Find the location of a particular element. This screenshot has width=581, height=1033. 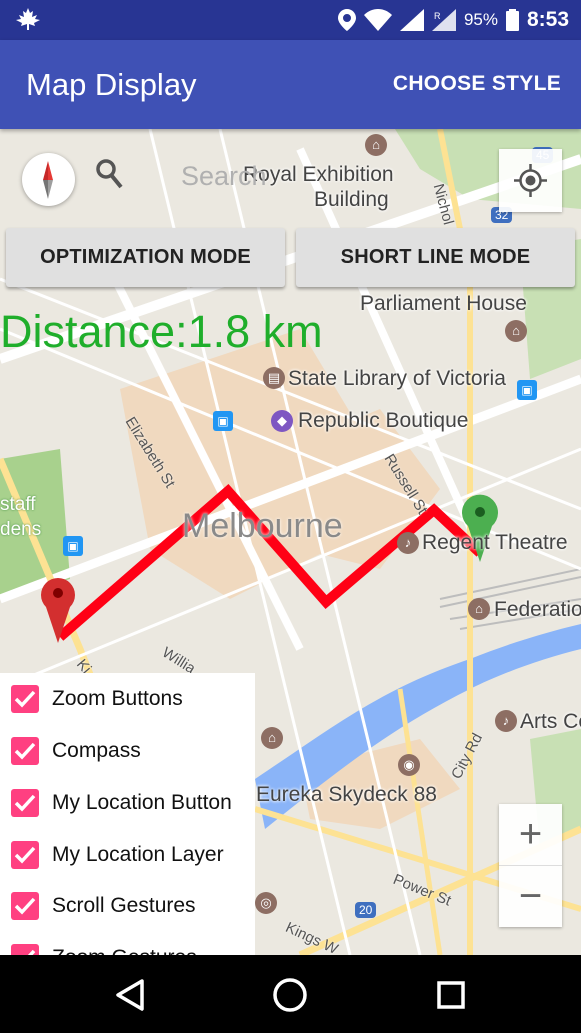

place-federation: Federation is located at coordinates (537, 609).